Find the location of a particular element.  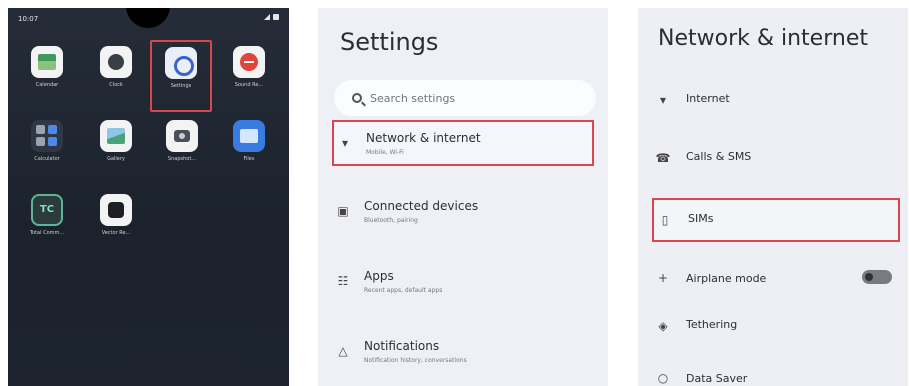

network-item-tethering: ◈ Tethering is located at coordinates (776, 326).